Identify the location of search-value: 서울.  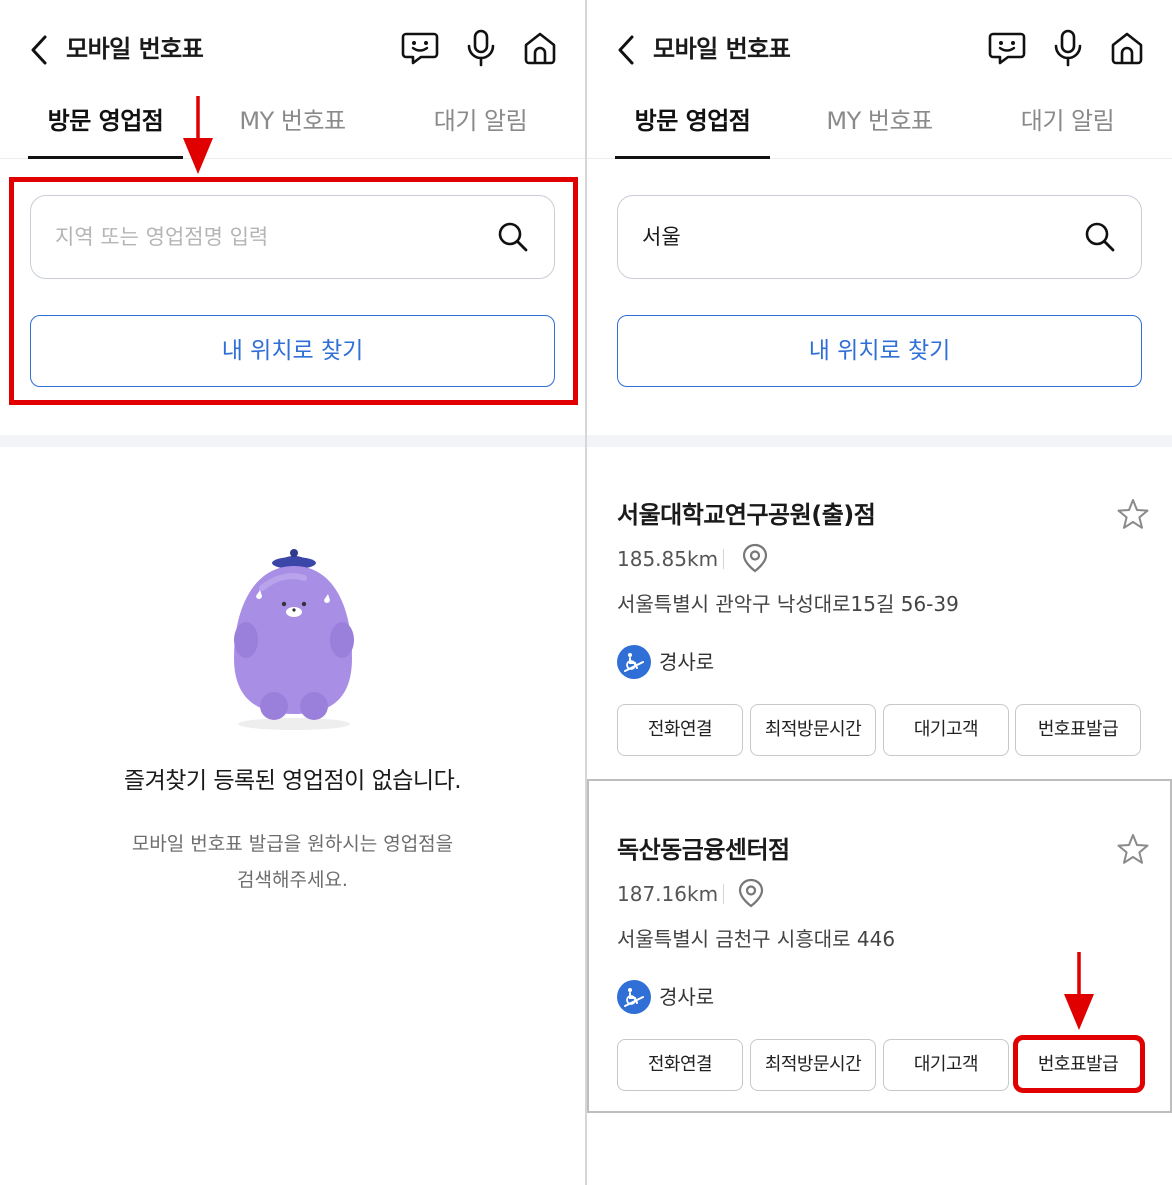
(661, 237).